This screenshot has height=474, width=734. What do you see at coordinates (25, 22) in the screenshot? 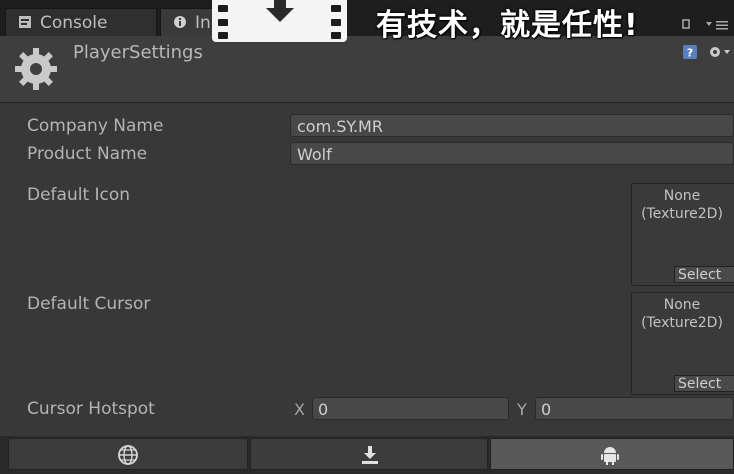
I see `console-icon` at bounding box center [25, 22].